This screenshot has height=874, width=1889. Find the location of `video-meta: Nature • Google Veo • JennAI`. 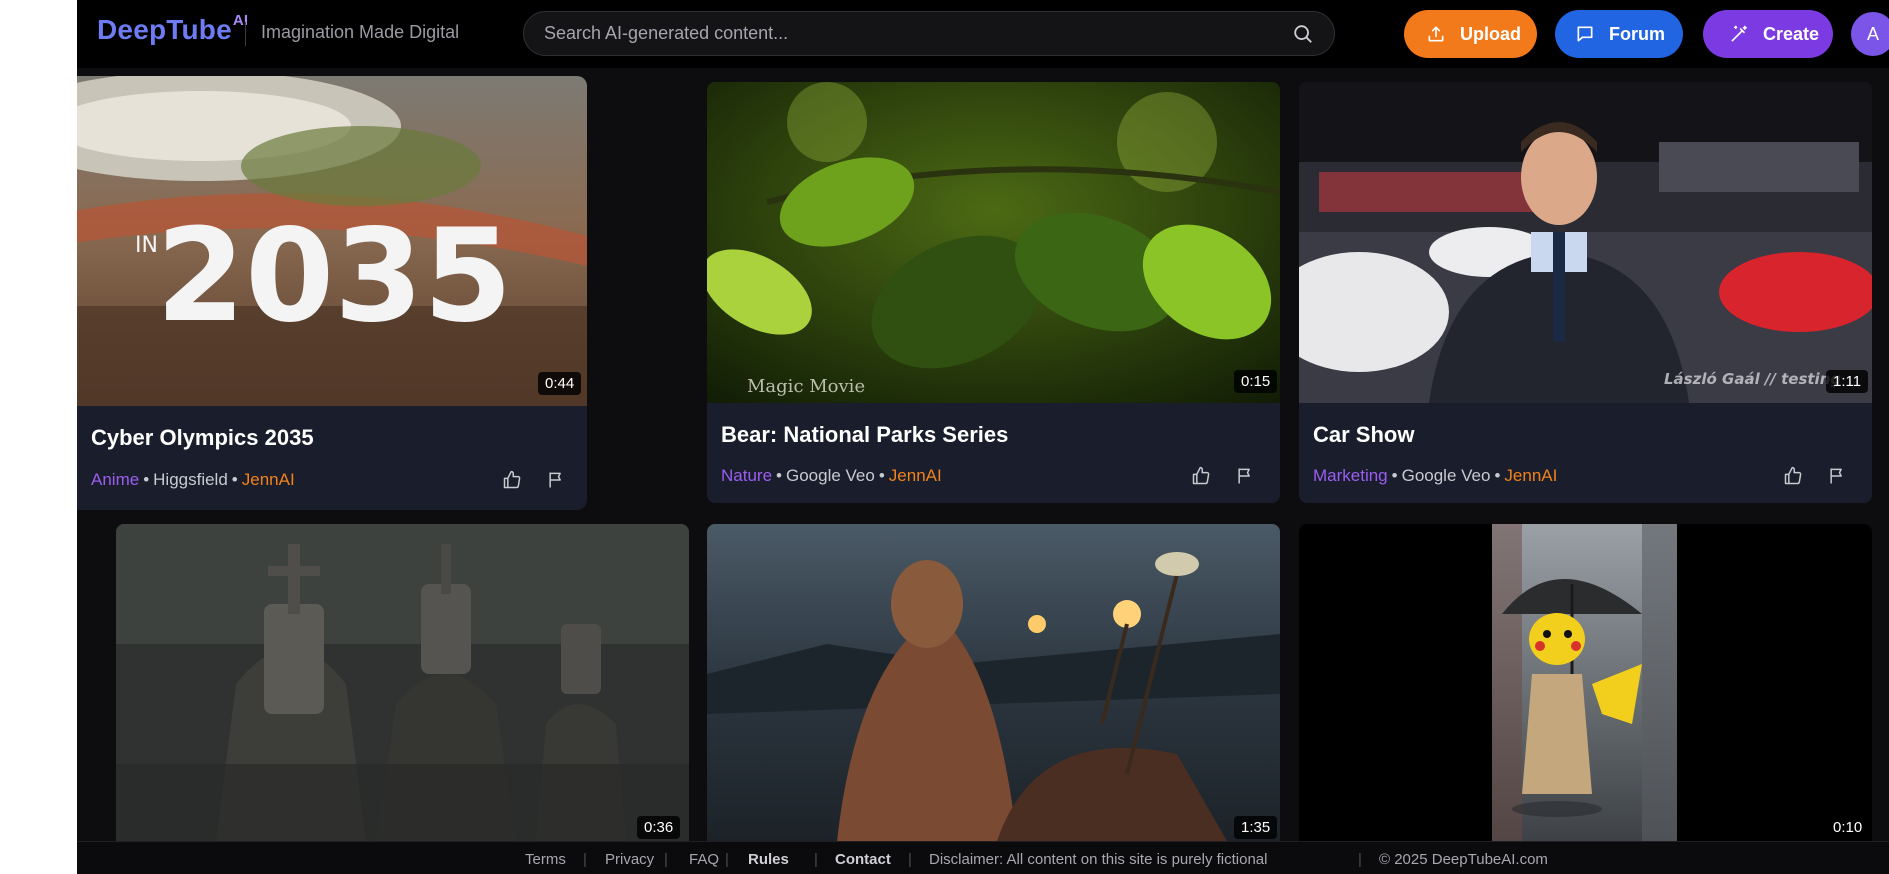

video-meta: Nature • Google Veo • JennAI is located at coordinates (831, 476).